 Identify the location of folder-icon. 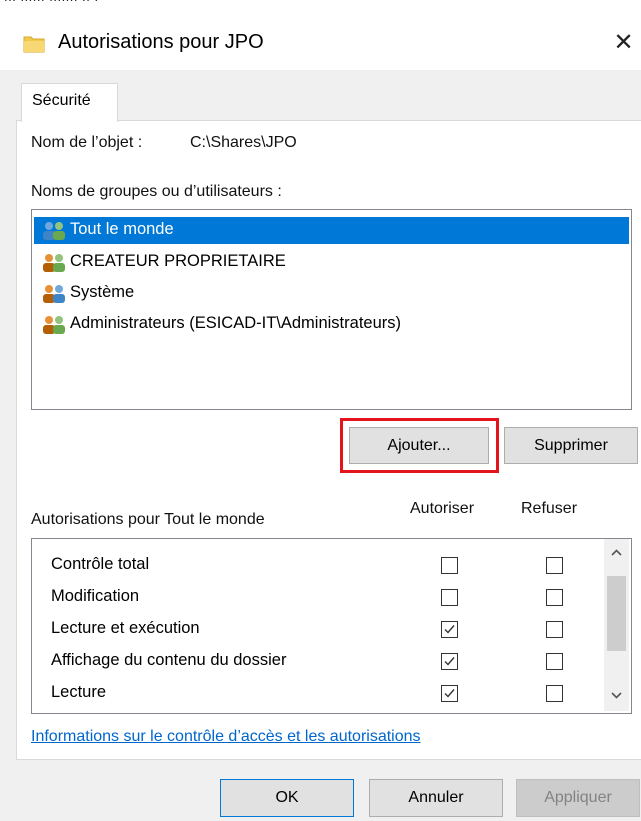
(34, 44).